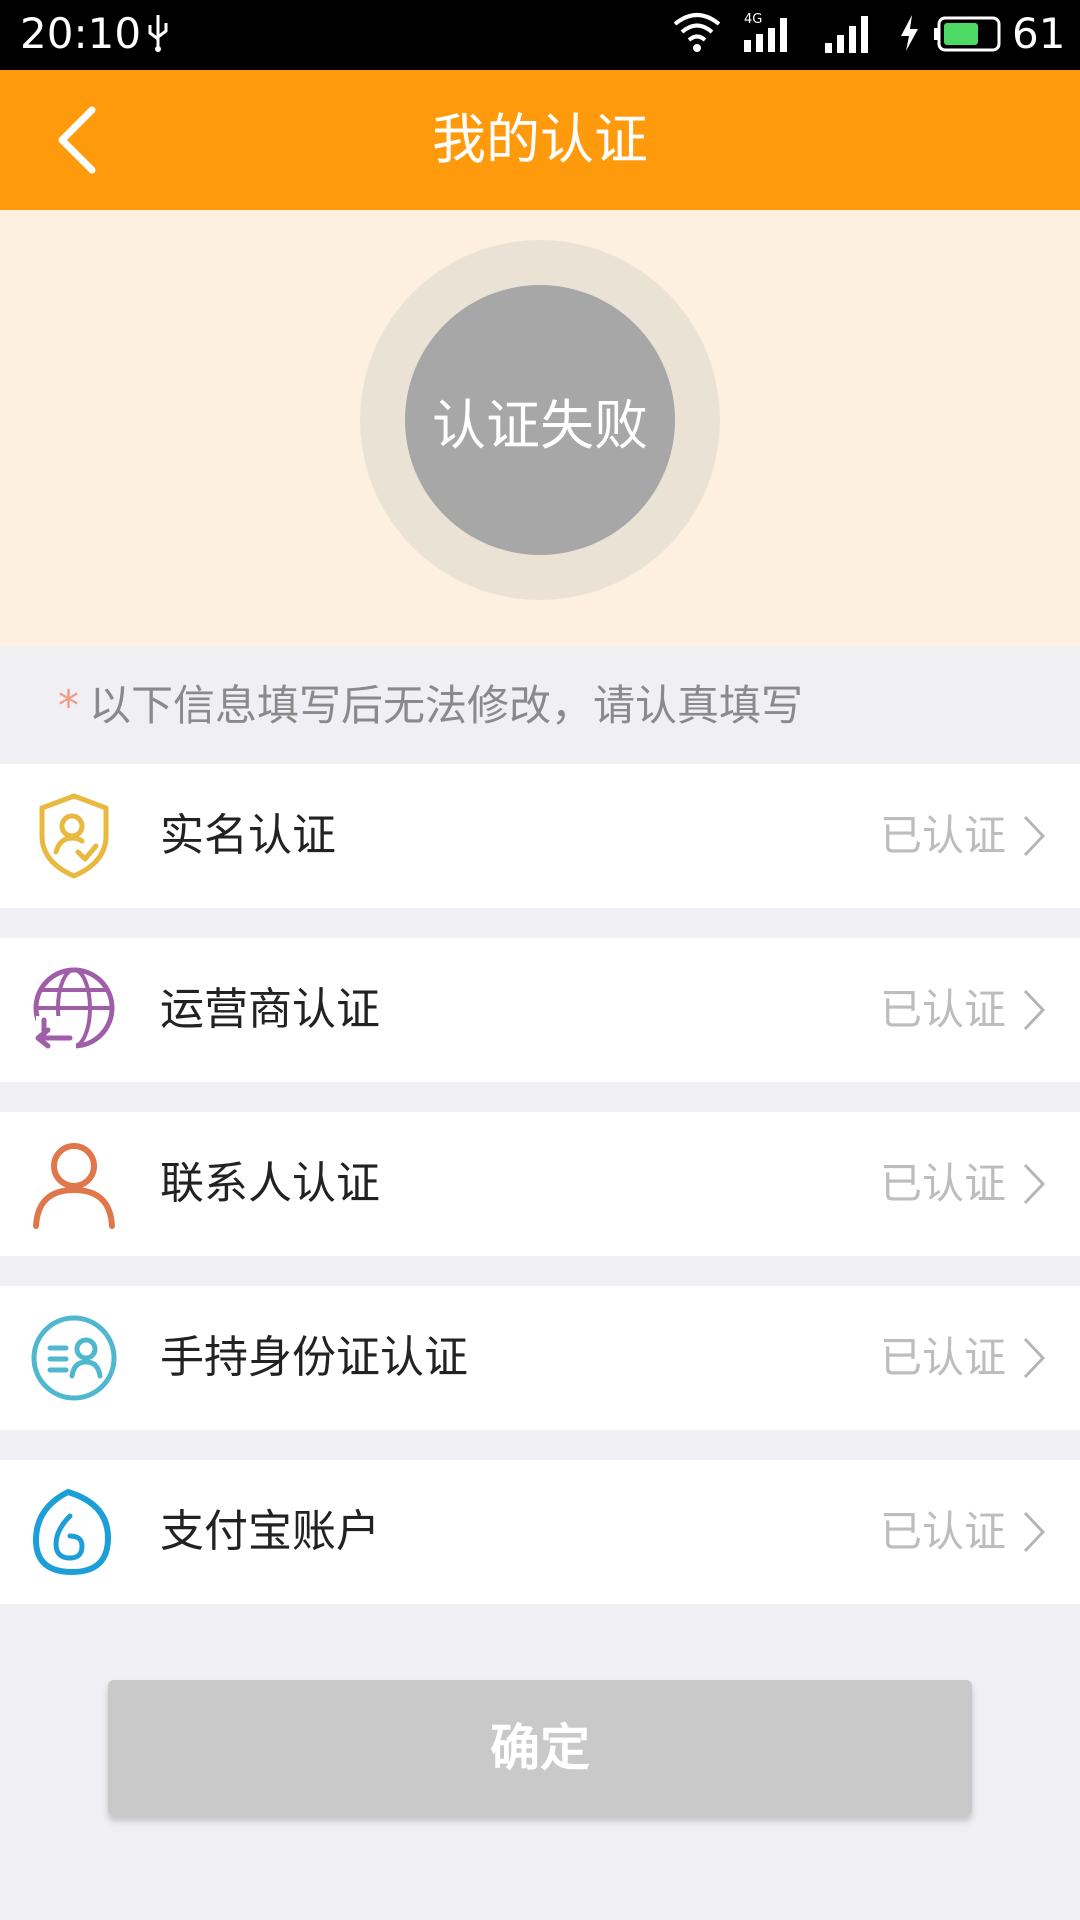  I want to click on status-bar: 20:10 4G 61, so click(540, 35).